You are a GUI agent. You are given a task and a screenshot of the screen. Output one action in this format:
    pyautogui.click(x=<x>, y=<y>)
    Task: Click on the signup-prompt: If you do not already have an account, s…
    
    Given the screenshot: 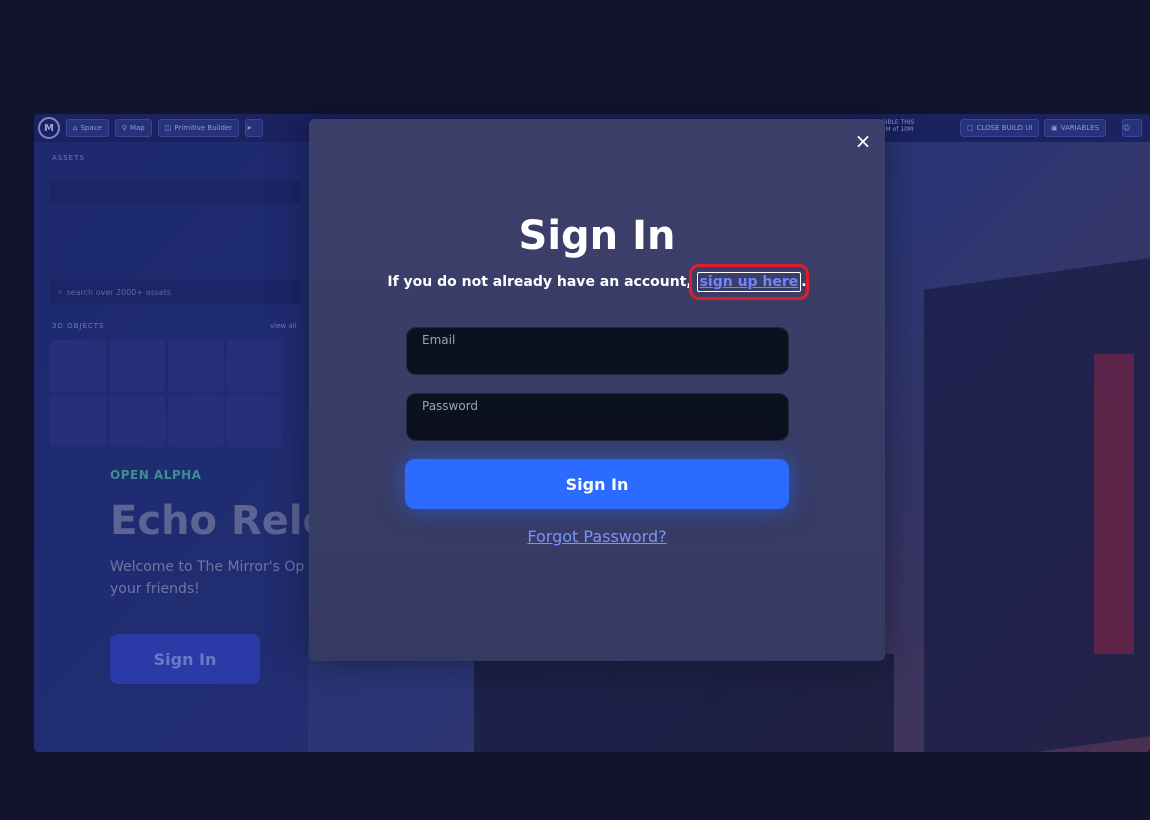 What is the action you would take?
    pyautogui.click(x=597, y=282)
    